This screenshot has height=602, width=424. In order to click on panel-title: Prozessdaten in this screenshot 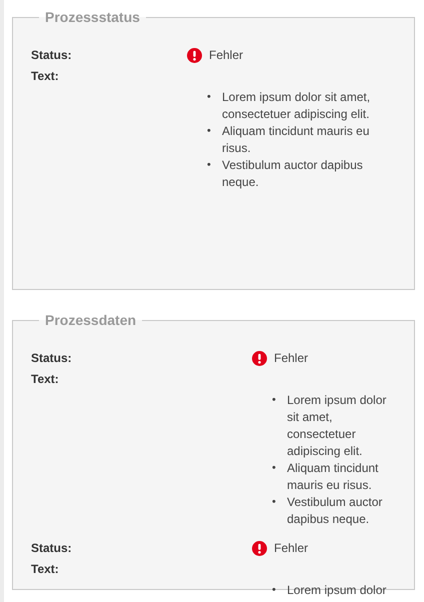, I will do `click(91, 320)`.